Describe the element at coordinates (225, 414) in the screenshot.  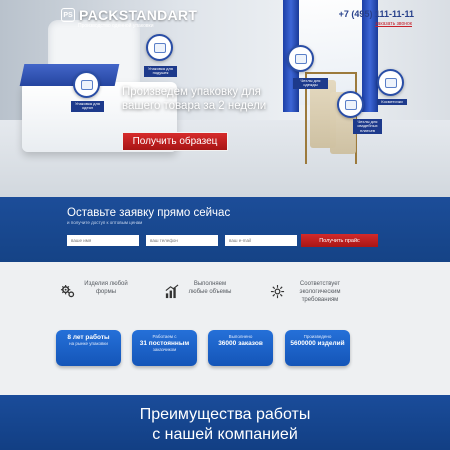
I see `advantages-title-line1: Преимущества работы` at that location.